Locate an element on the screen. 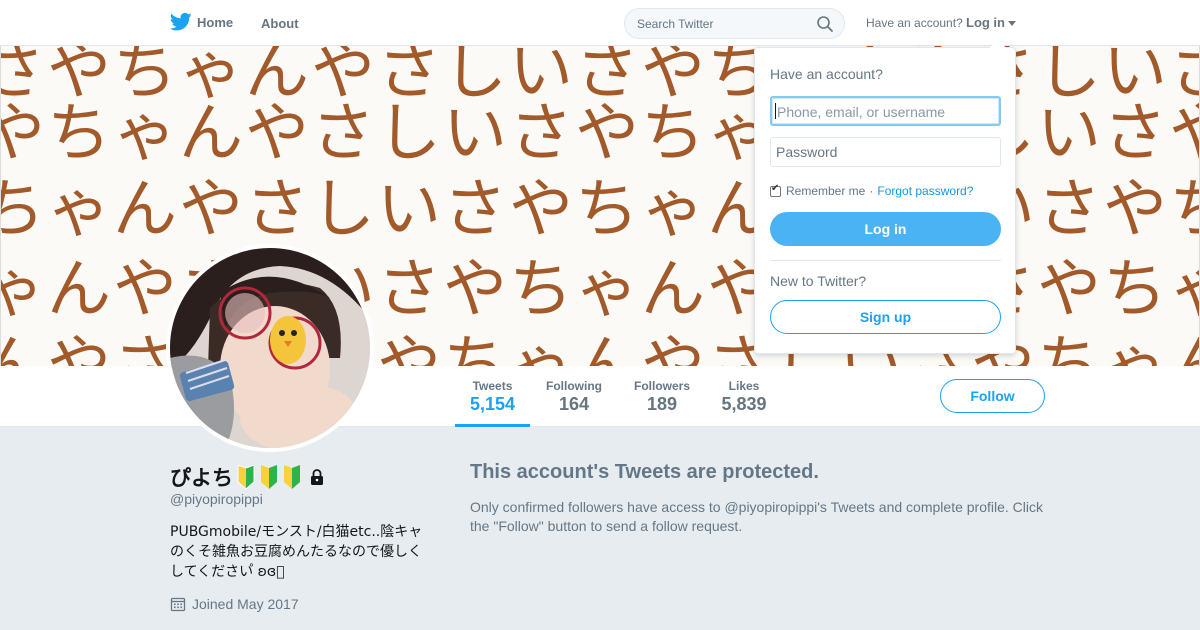 The width and height of the screenshot is (1200, 630). twitter-bird-icon is located at coordinates (181, 21).